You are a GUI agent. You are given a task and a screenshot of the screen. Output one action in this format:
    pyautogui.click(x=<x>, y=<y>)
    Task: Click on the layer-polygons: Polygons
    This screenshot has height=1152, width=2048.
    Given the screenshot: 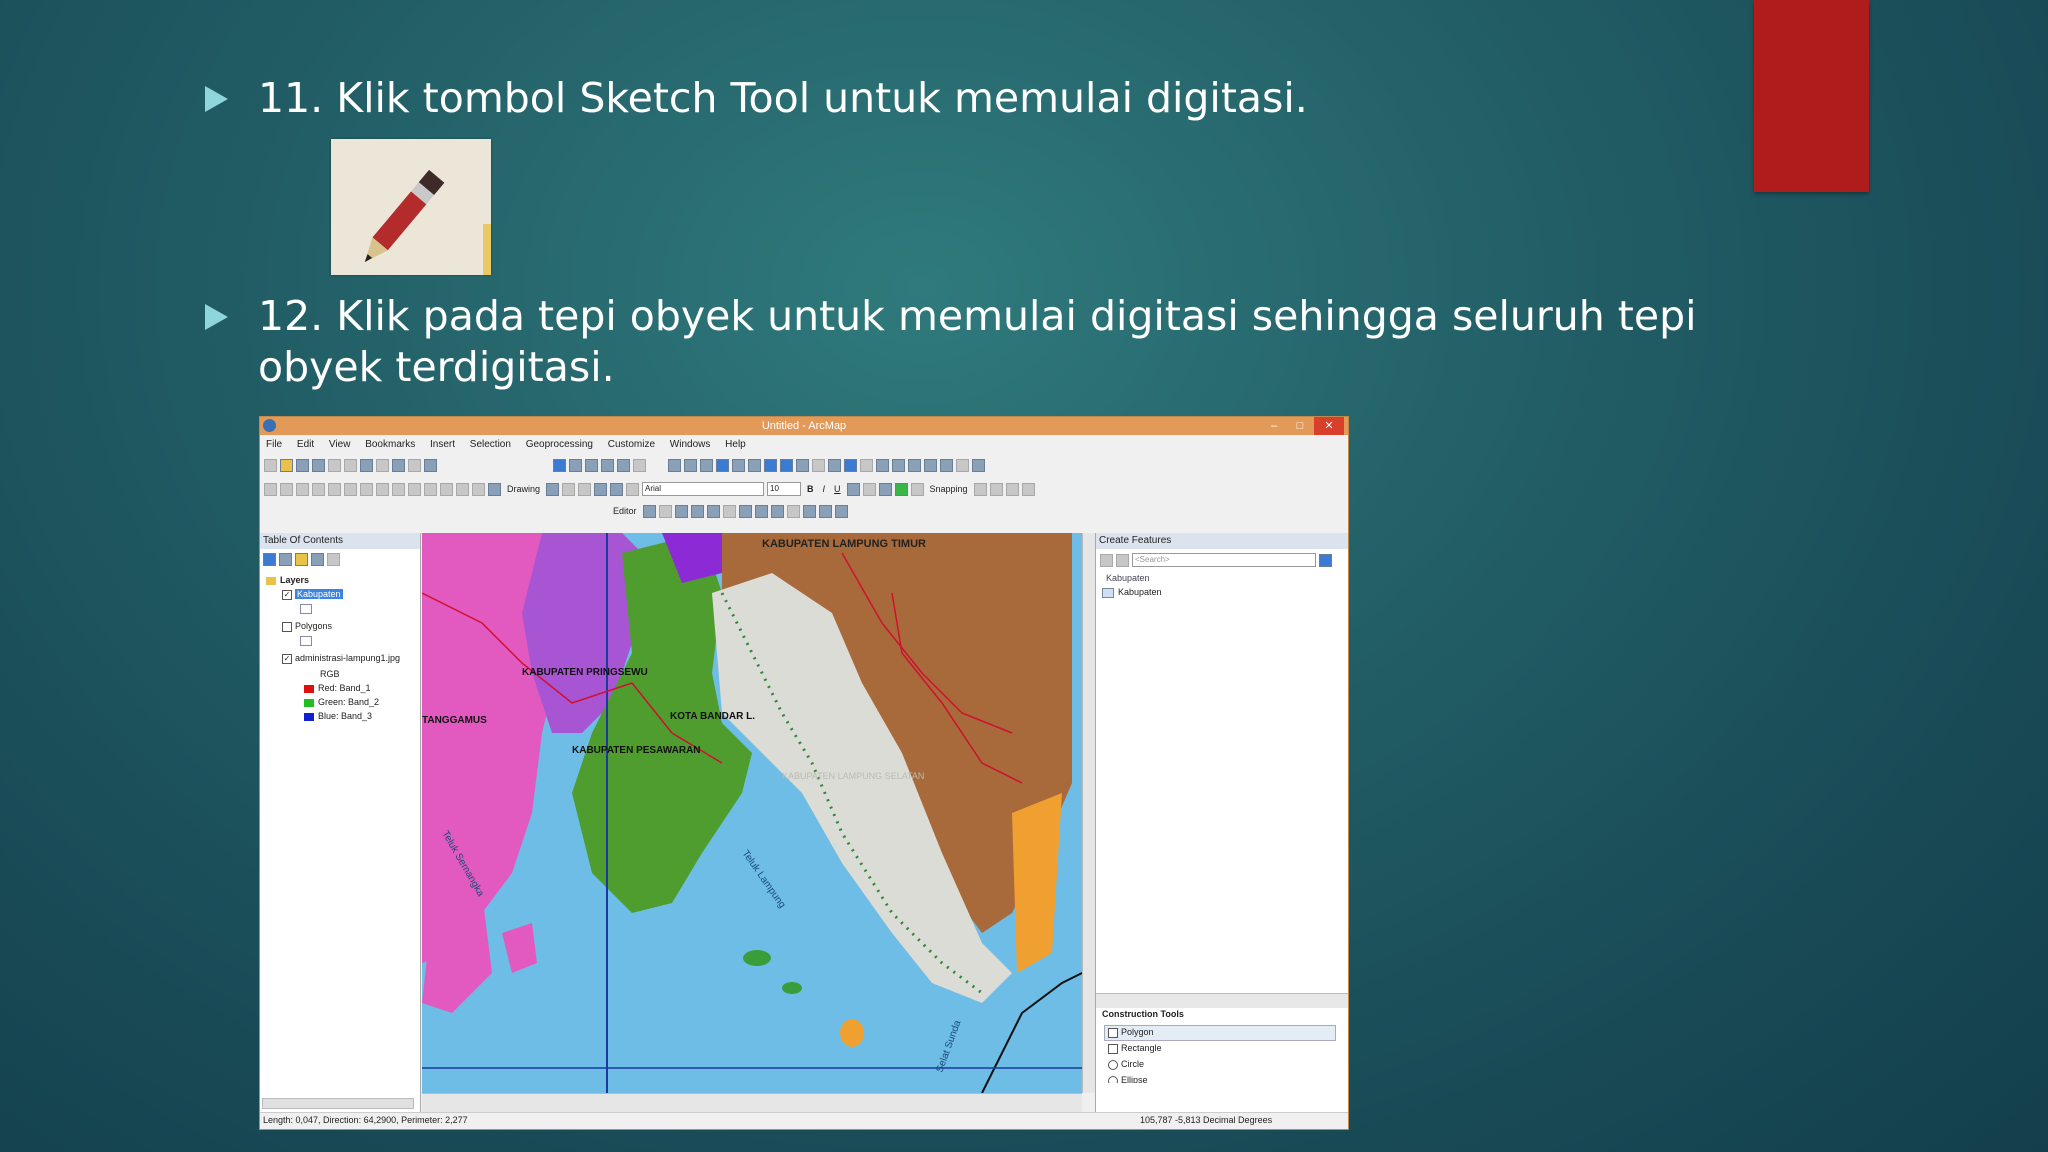 What is the action you would take?
    pyautogui.click(x=307, y=626)
    